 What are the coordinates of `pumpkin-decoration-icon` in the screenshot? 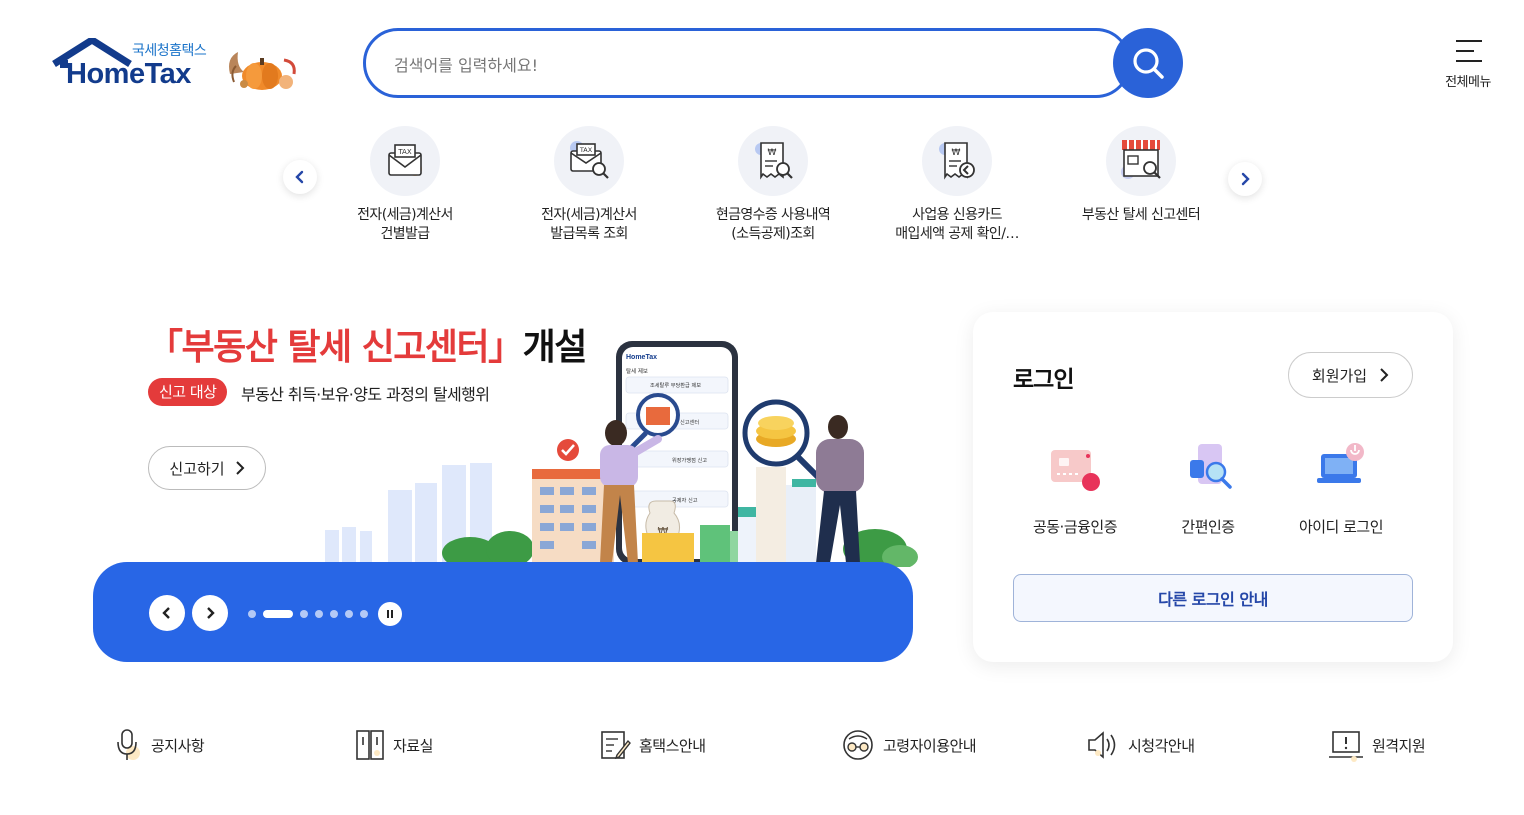 It's located at (262, 71).